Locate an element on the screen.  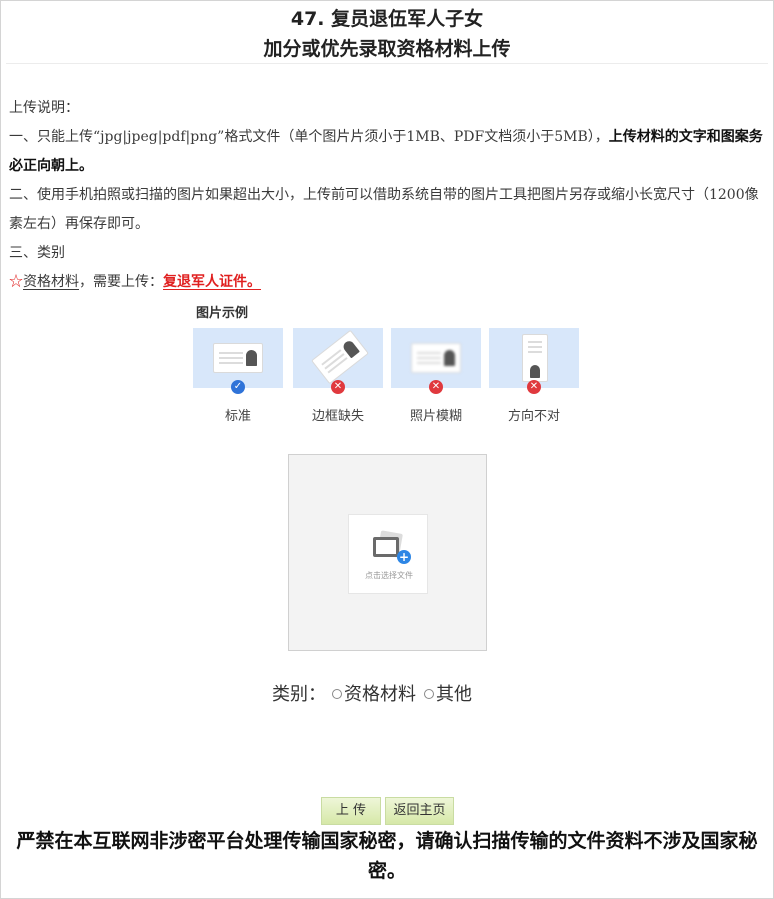
example-label: 边框缺失 is located at coordinates (337, 416).